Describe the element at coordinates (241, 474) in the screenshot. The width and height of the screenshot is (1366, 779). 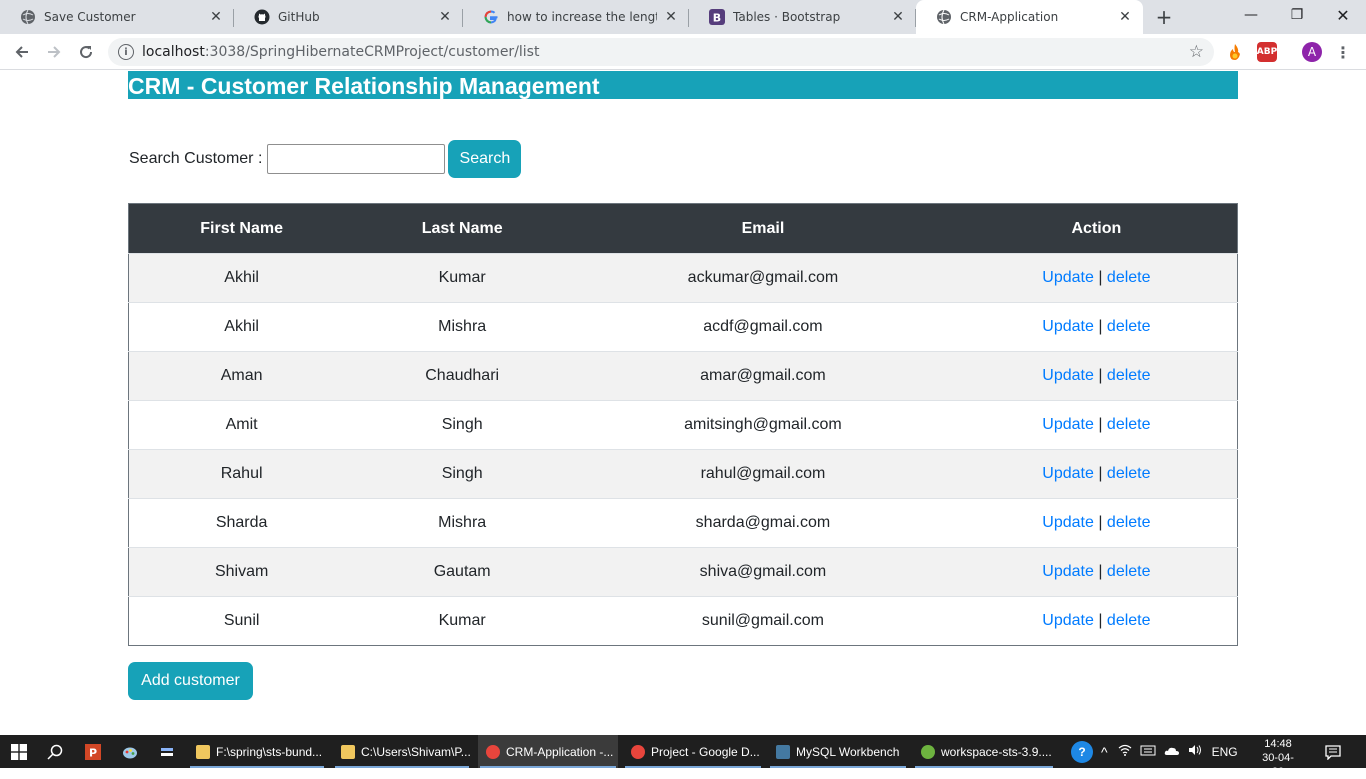
I see `first-name-cell: Rahul` at that location.